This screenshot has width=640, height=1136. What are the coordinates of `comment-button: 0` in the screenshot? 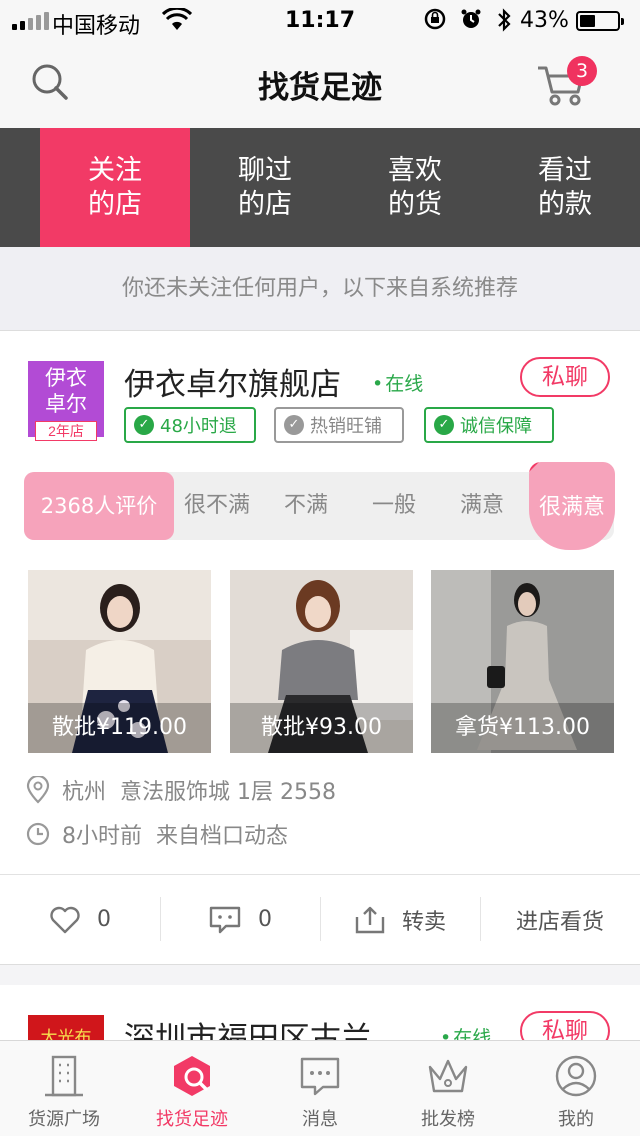 It's located at (240, 919).